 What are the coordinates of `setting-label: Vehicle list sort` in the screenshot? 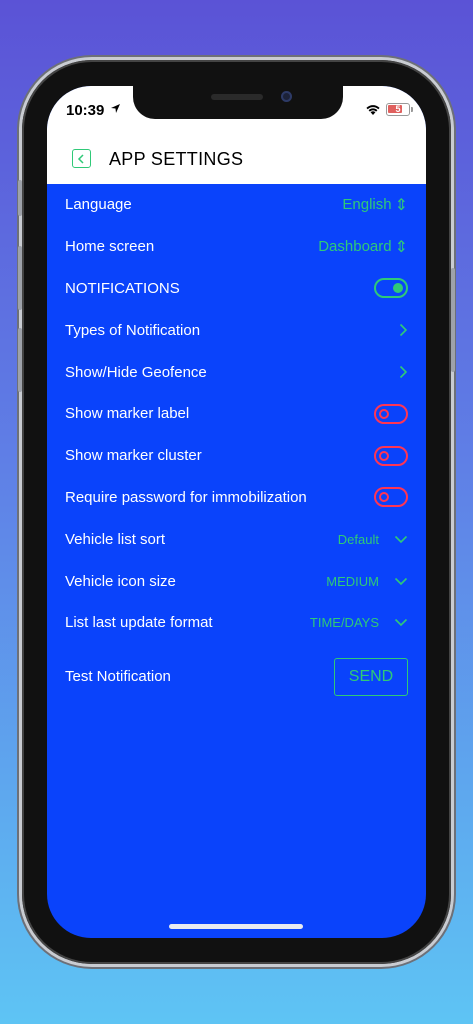 It's located at (115, 539).